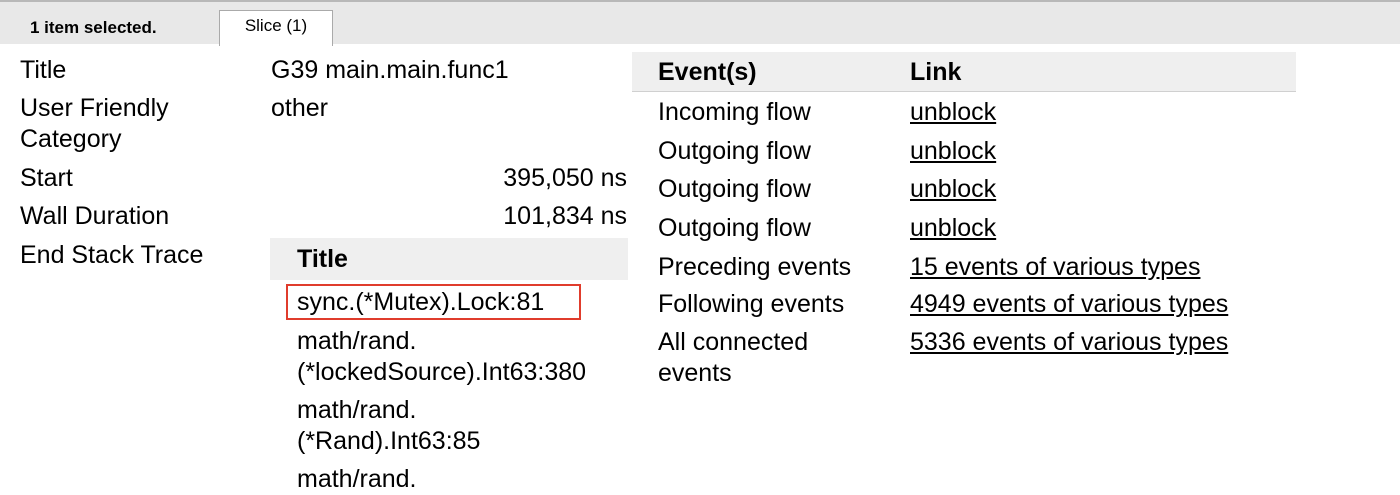 This screenshot has width=1400, height=495. Describe the element at coordinates (733, 342) in the screenshot. I see `event-name: All connected` at that location.